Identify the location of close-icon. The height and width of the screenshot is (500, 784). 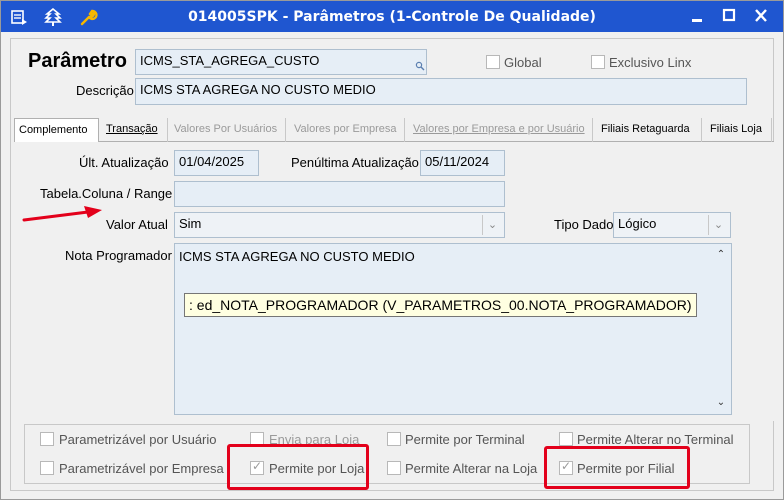
(761, 16).